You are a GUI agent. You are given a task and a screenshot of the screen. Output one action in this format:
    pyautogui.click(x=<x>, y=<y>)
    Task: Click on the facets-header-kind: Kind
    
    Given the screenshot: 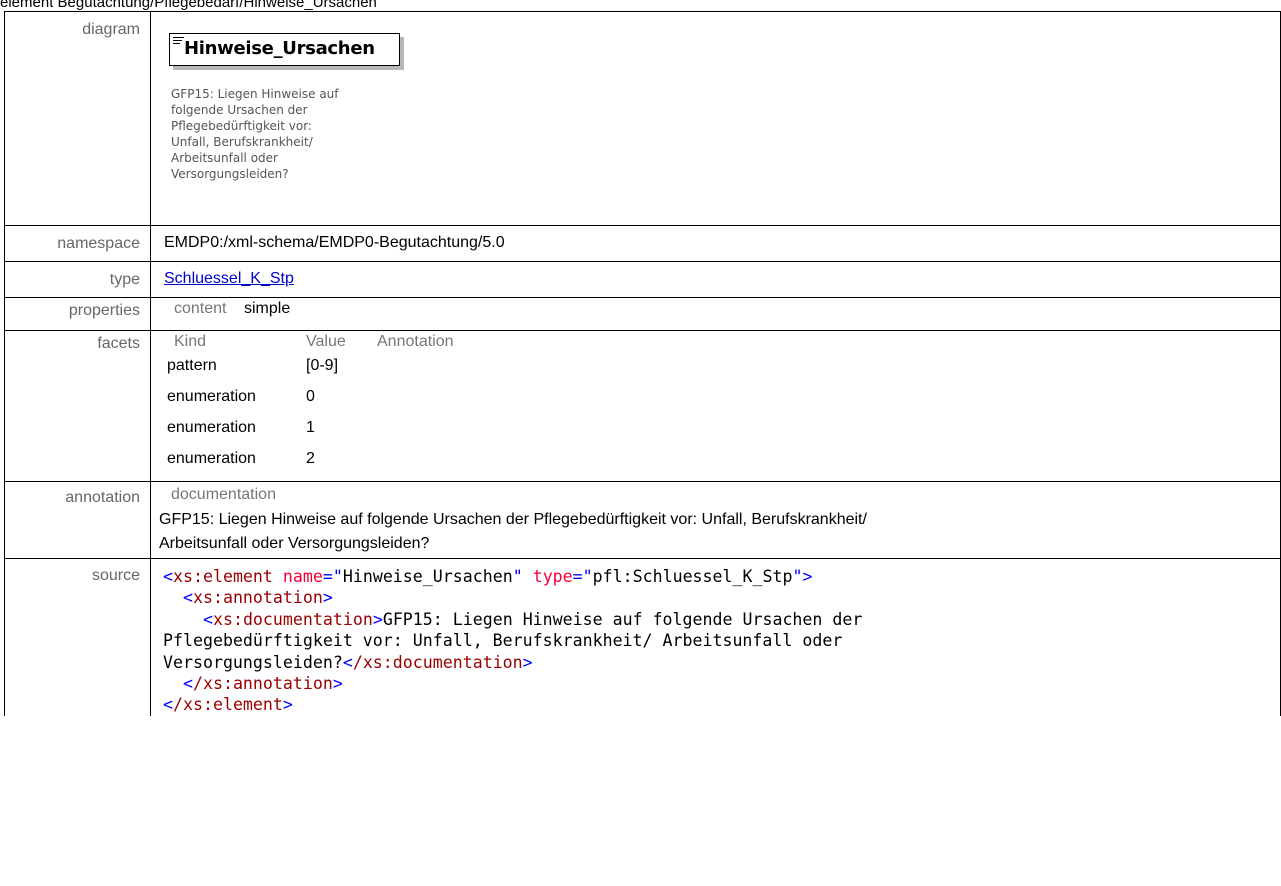 What is the action you would take?
    pyautogui.click(x=190, y=341)
    